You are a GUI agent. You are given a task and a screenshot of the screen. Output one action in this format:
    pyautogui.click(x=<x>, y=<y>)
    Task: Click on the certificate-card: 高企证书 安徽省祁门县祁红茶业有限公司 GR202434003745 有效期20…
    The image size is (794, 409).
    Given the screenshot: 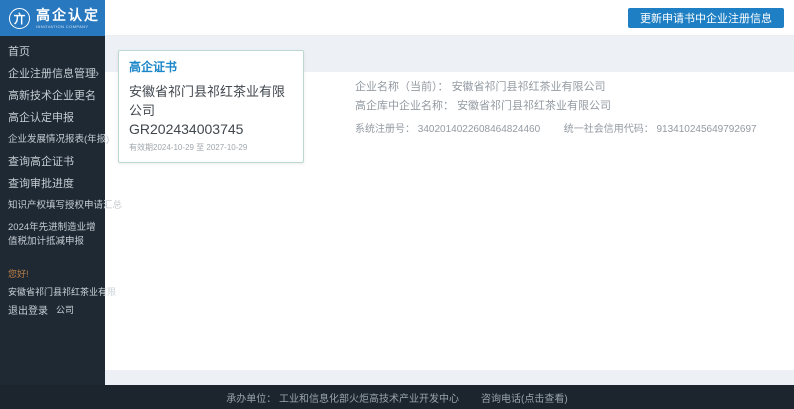 What is the action you would take?
    pyautogui.click(x=211, y=106)
    